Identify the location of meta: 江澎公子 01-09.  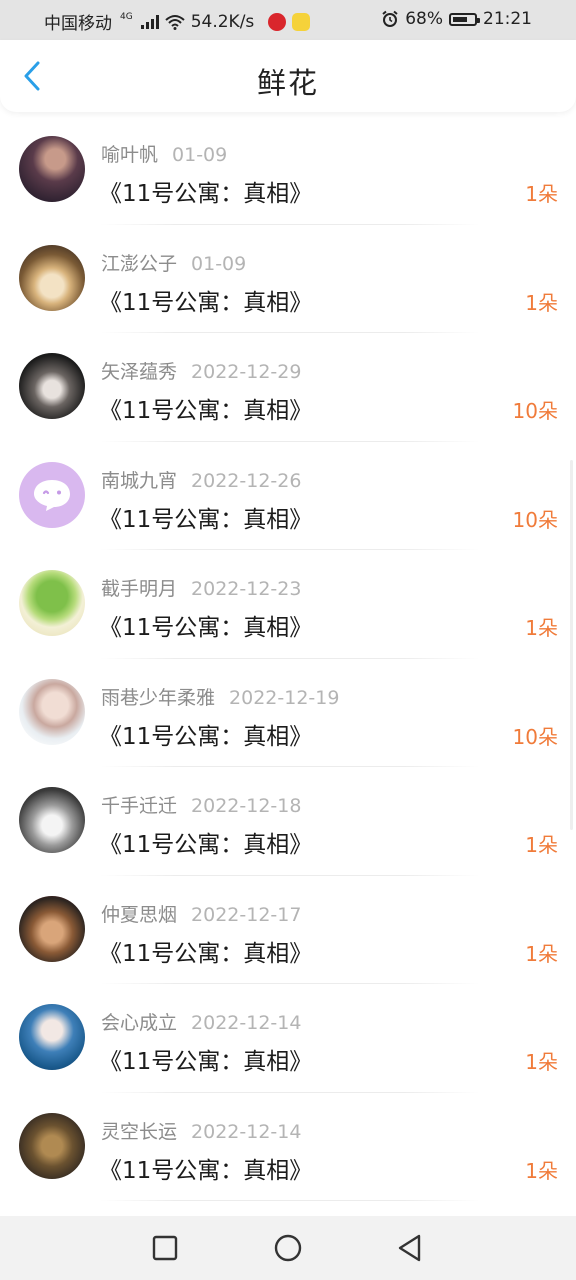
(173, 262).